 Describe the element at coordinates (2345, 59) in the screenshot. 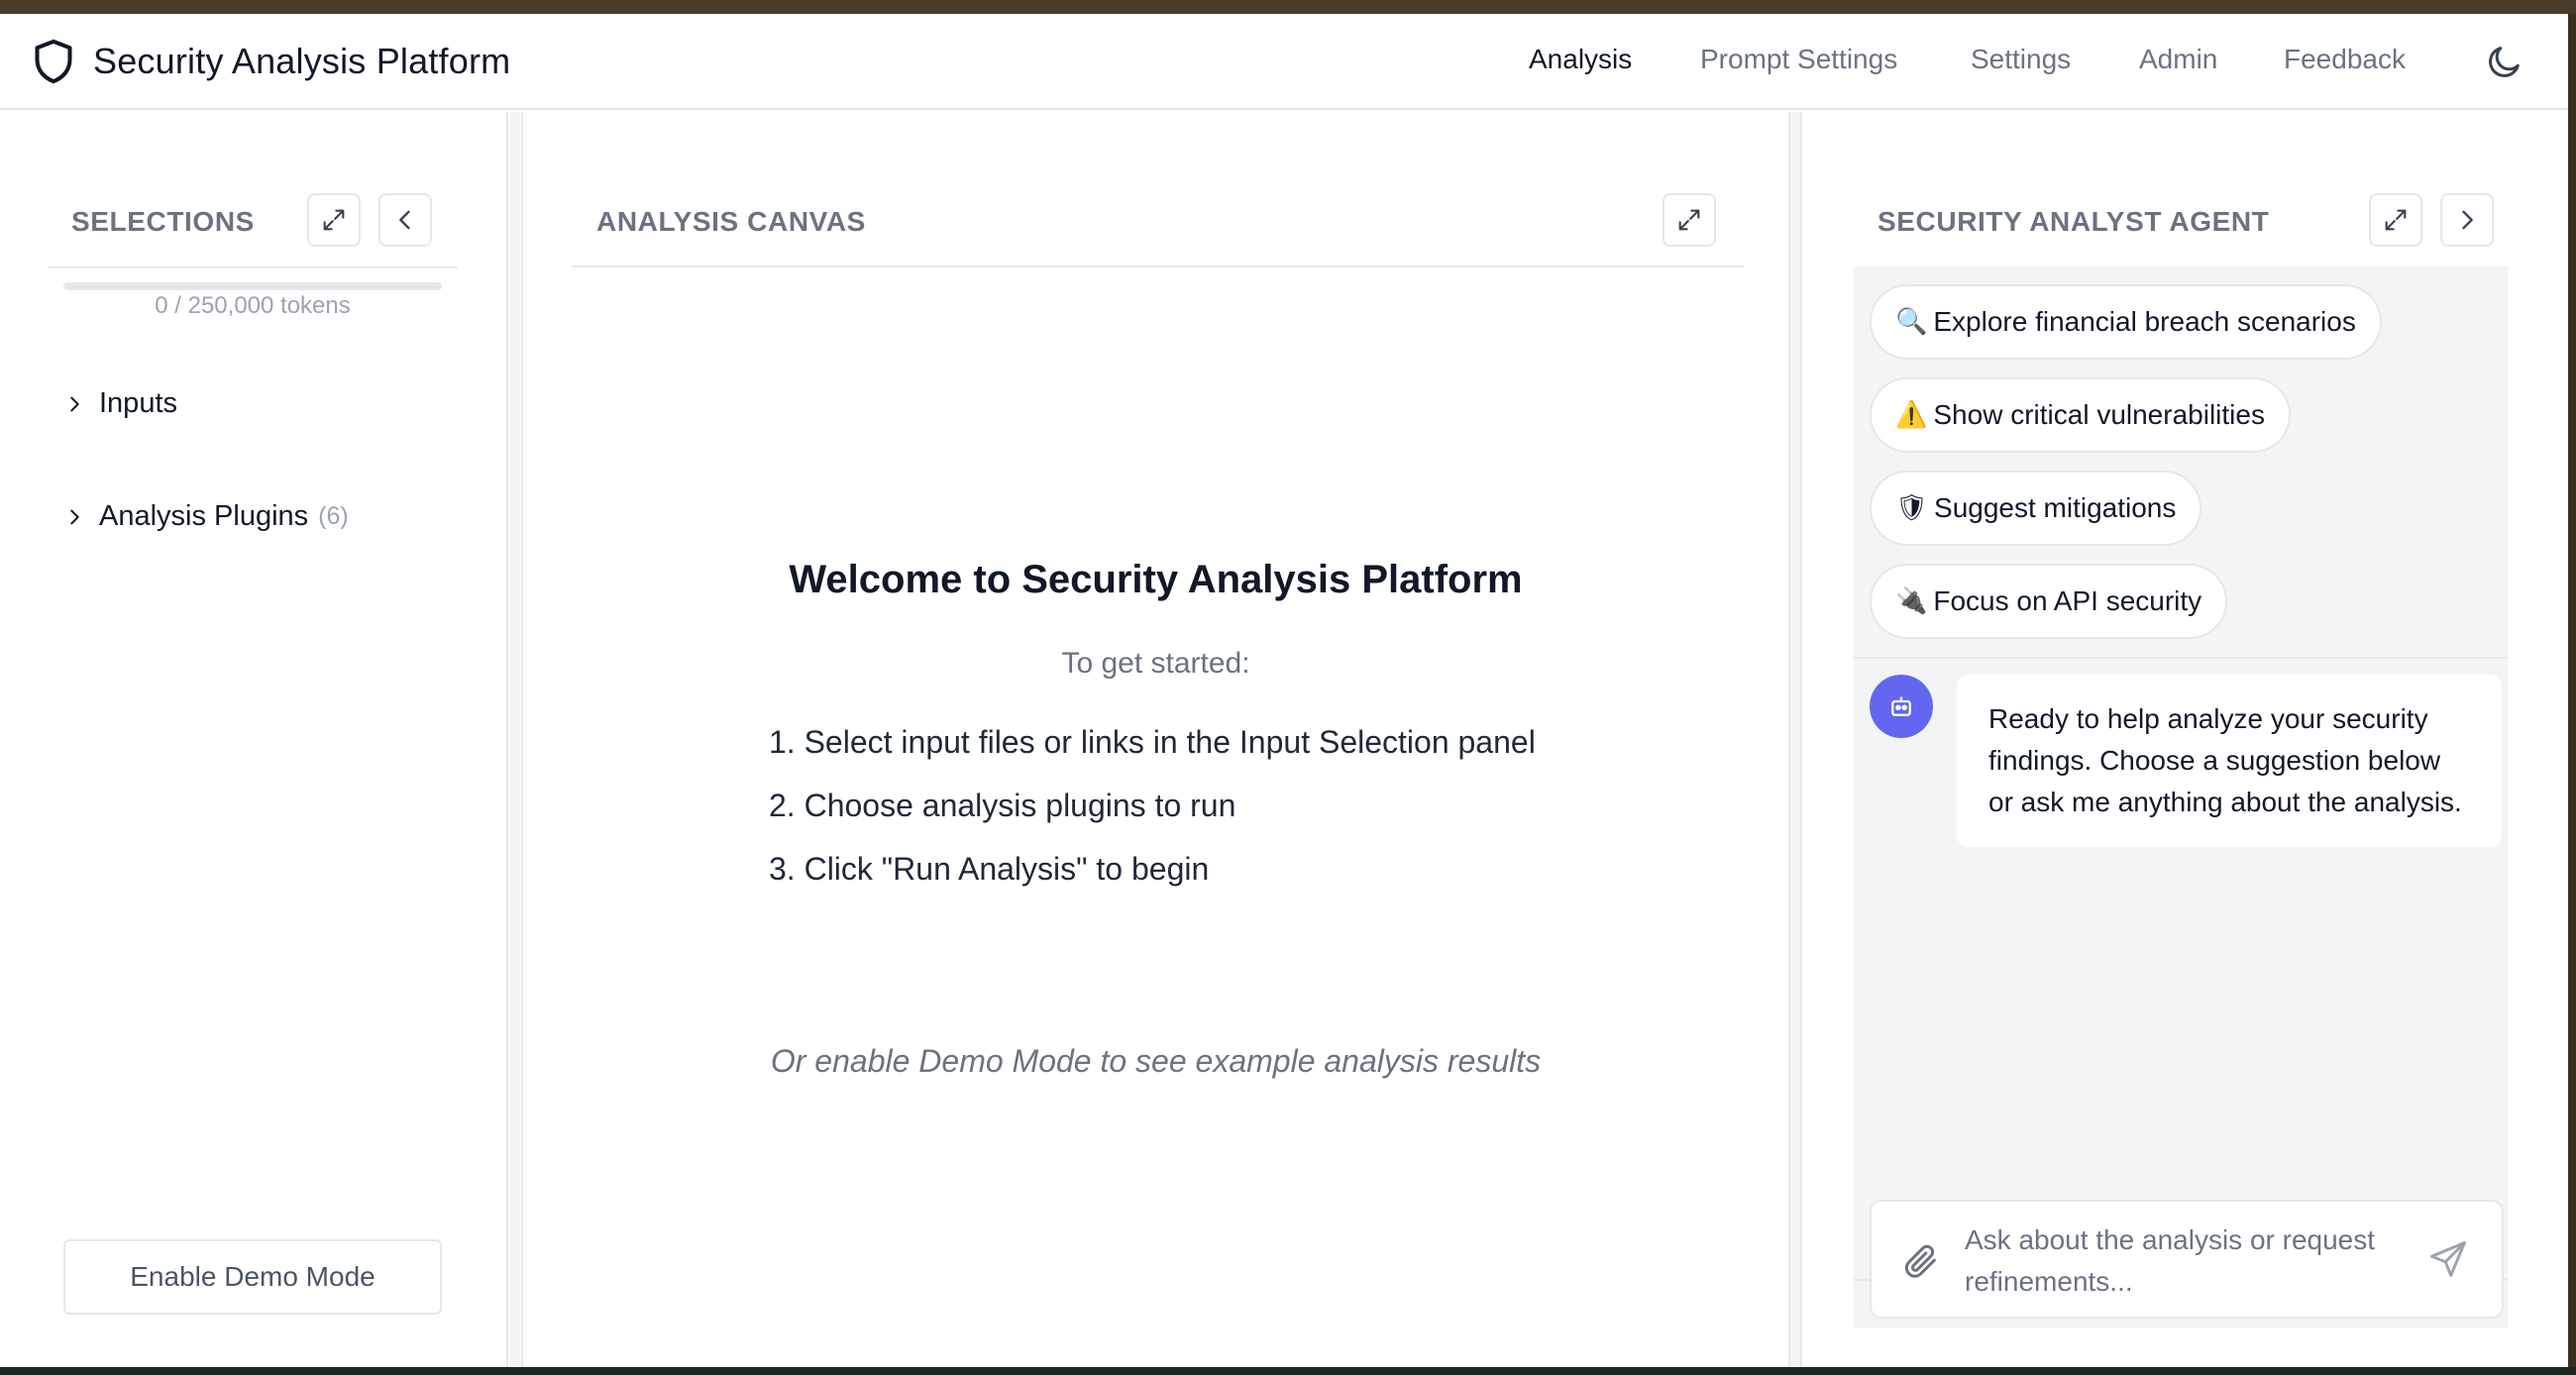

I see `nav-feedback: Feedback` at that location.